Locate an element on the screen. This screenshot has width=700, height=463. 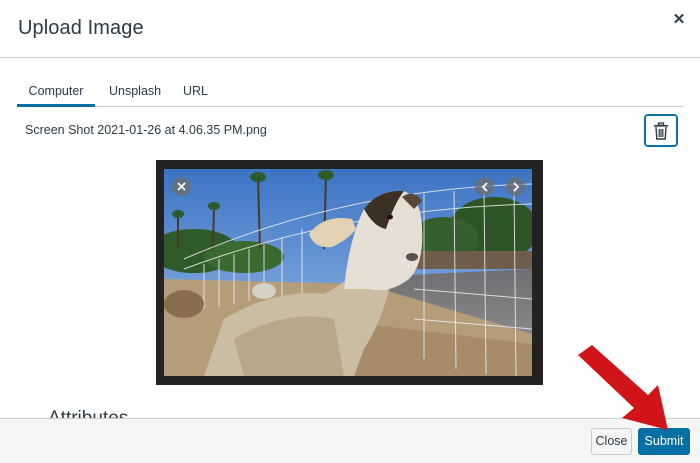
chevron-left-icon is located at coordinates (484, 186).